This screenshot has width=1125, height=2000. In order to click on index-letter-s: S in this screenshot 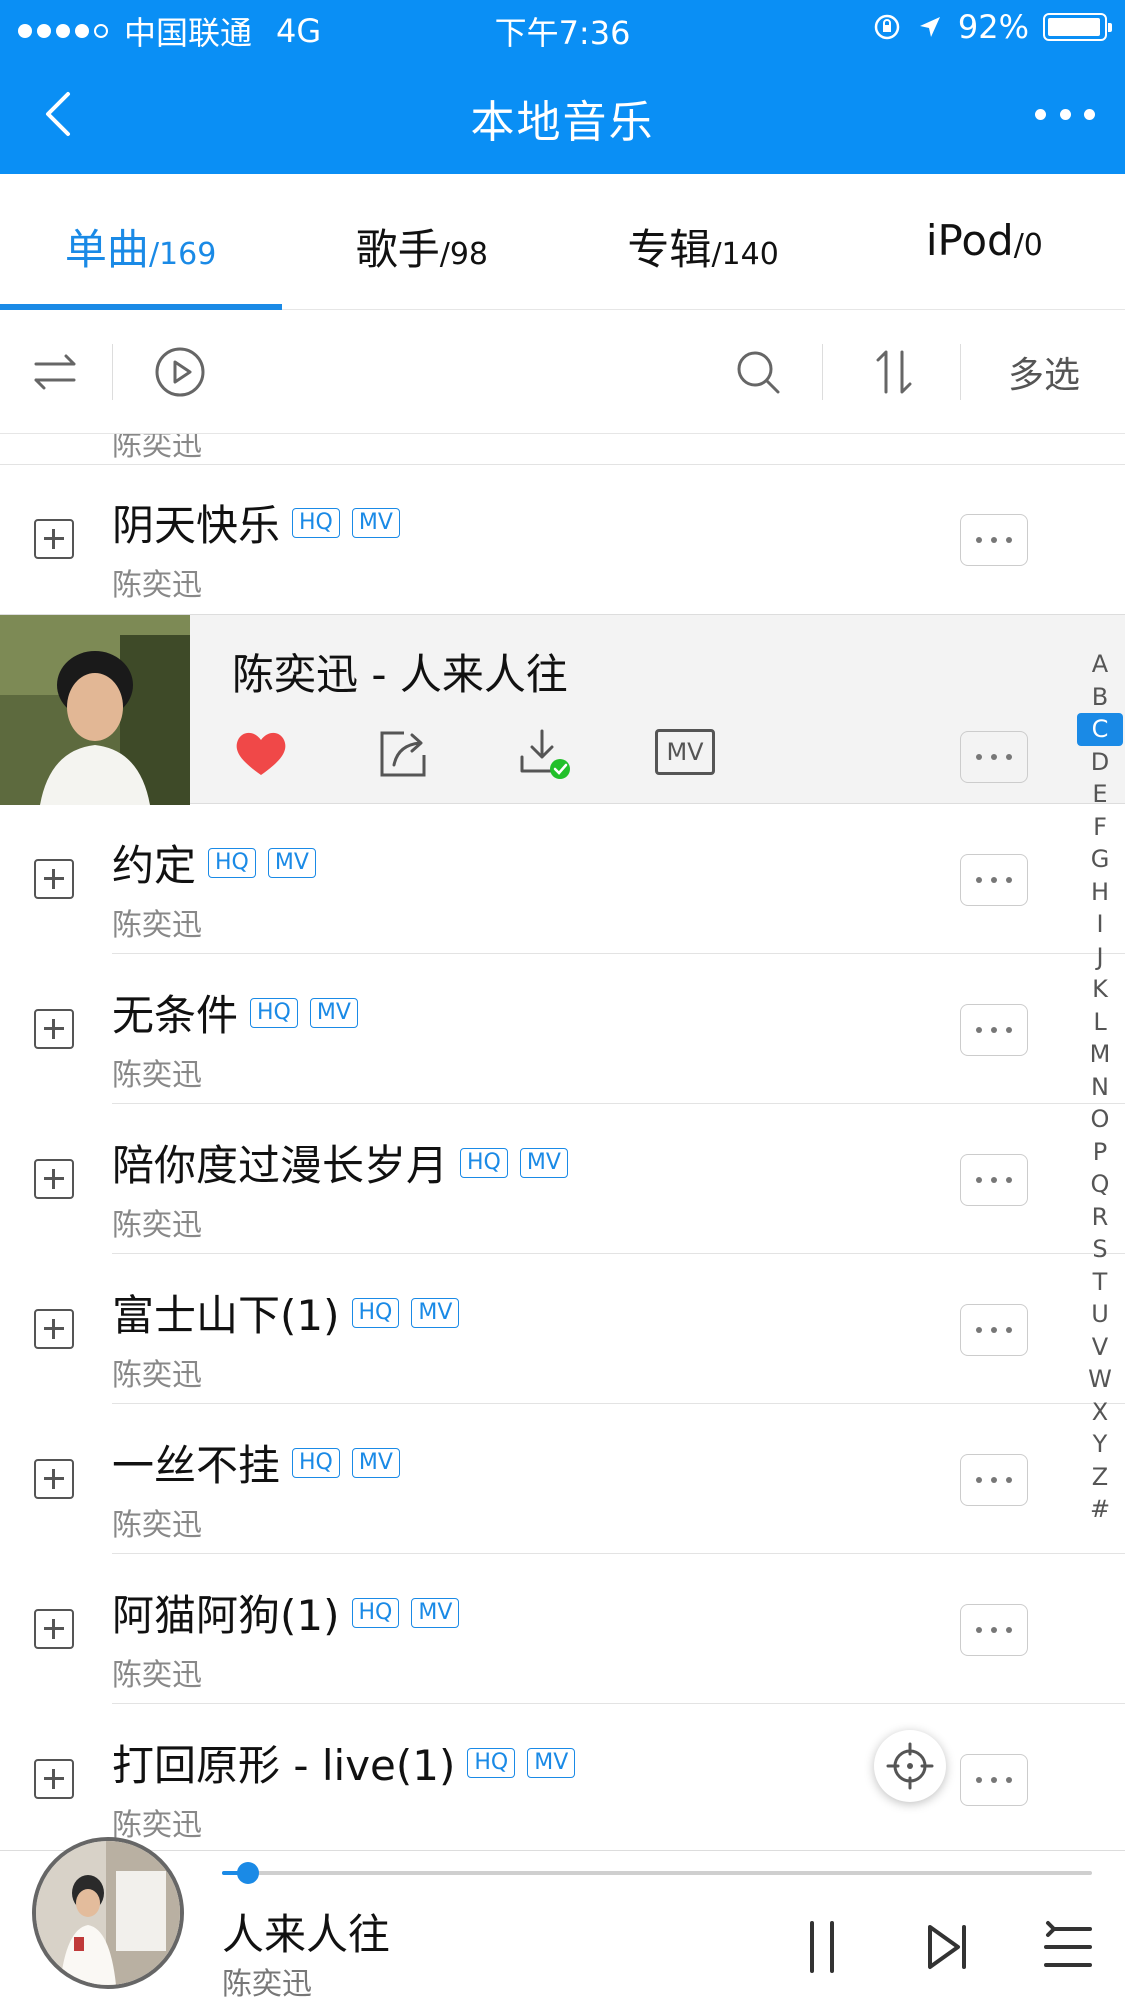, I will do `click(1100, 1249)`.